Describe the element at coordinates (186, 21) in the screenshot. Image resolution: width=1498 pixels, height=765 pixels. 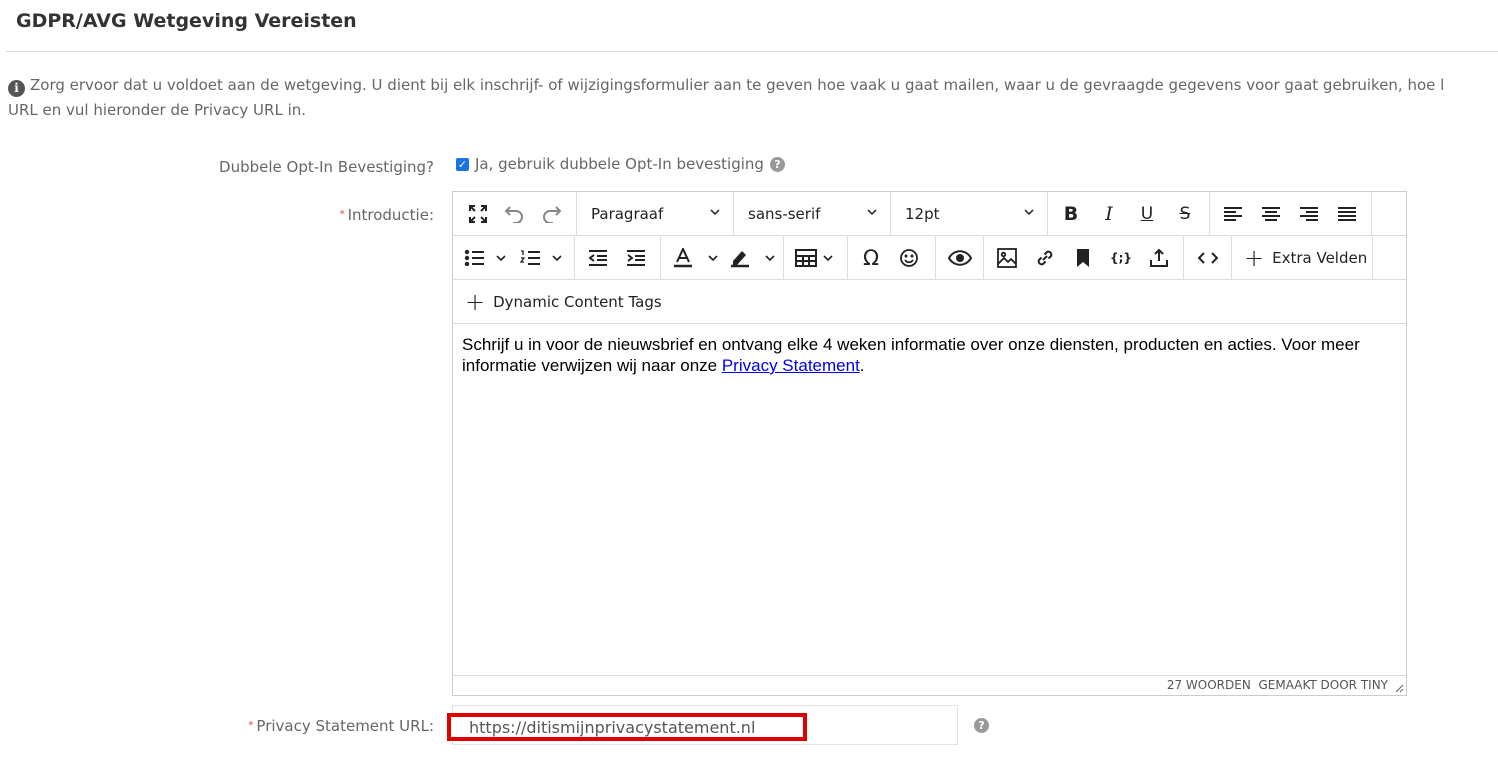
I see `section-title: GDPR/AVG Wetgeving Vereisten` at that location.